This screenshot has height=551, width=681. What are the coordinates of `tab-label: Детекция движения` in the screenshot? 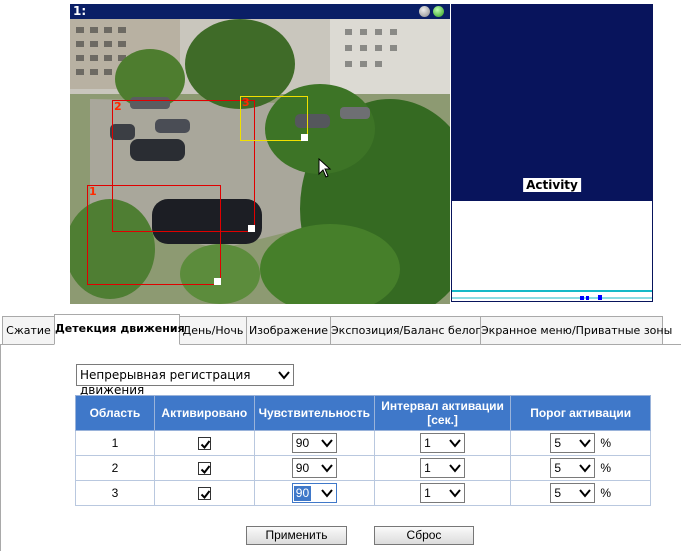 It's located at (120, 328).